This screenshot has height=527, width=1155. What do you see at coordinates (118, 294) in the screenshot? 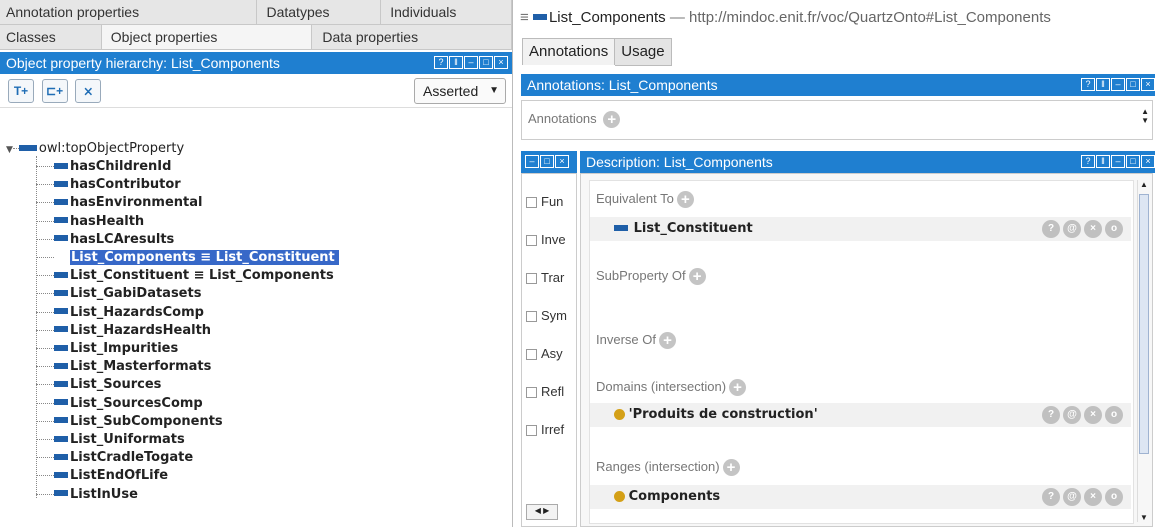
I see `tree-item: List_GabiDatasets` at bounding box center [118, 294].